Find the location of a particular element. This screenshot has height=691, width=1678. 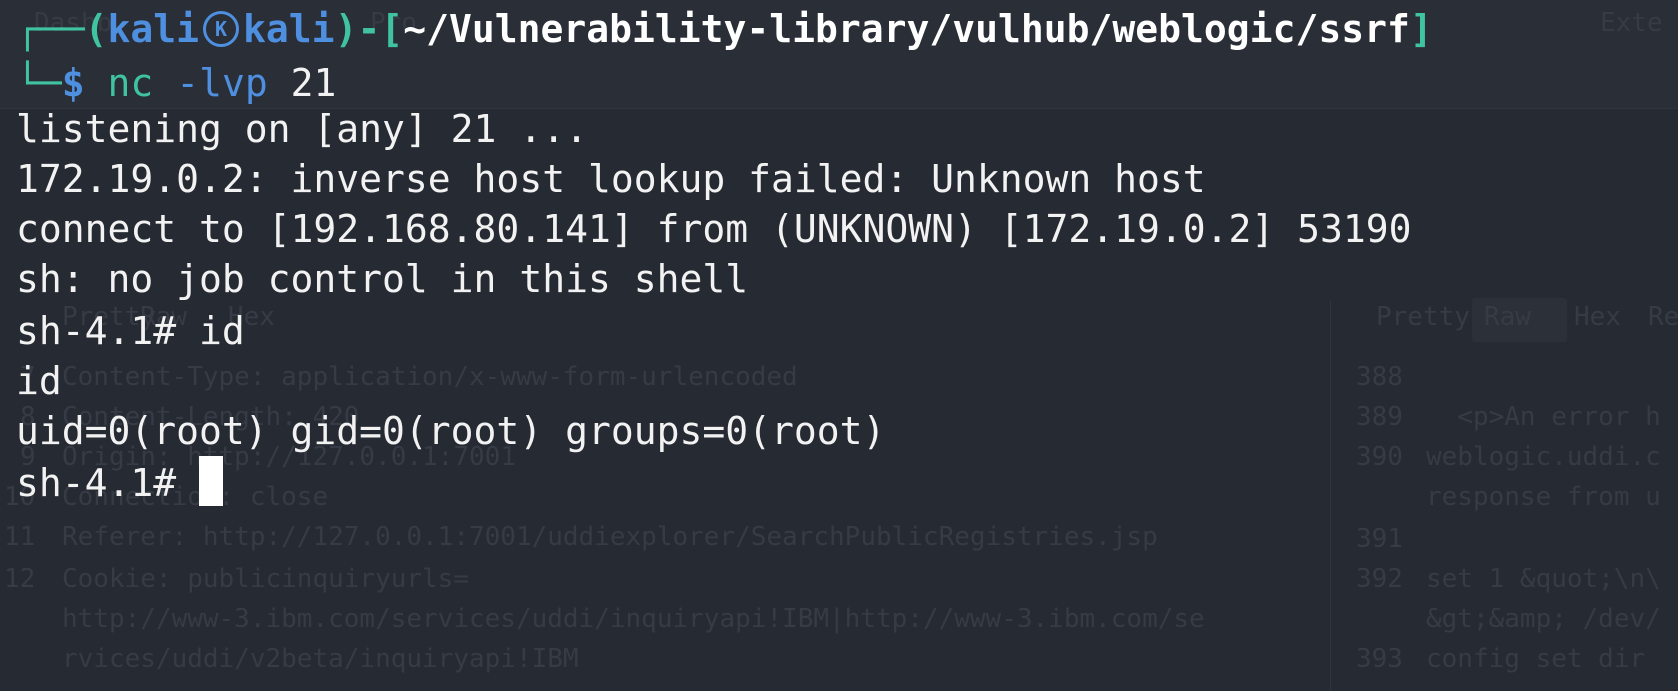

output-line: uid=0(root) gid=0(root) groups=0(root) is located at coordinates (451, 431).